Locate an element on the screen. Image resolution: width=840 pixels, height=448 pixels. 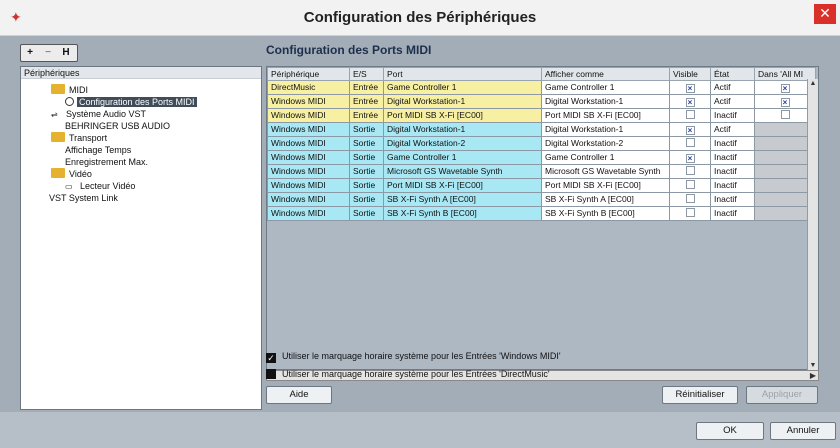
cancel-button: Annuler is located at coordinates (803, 431).